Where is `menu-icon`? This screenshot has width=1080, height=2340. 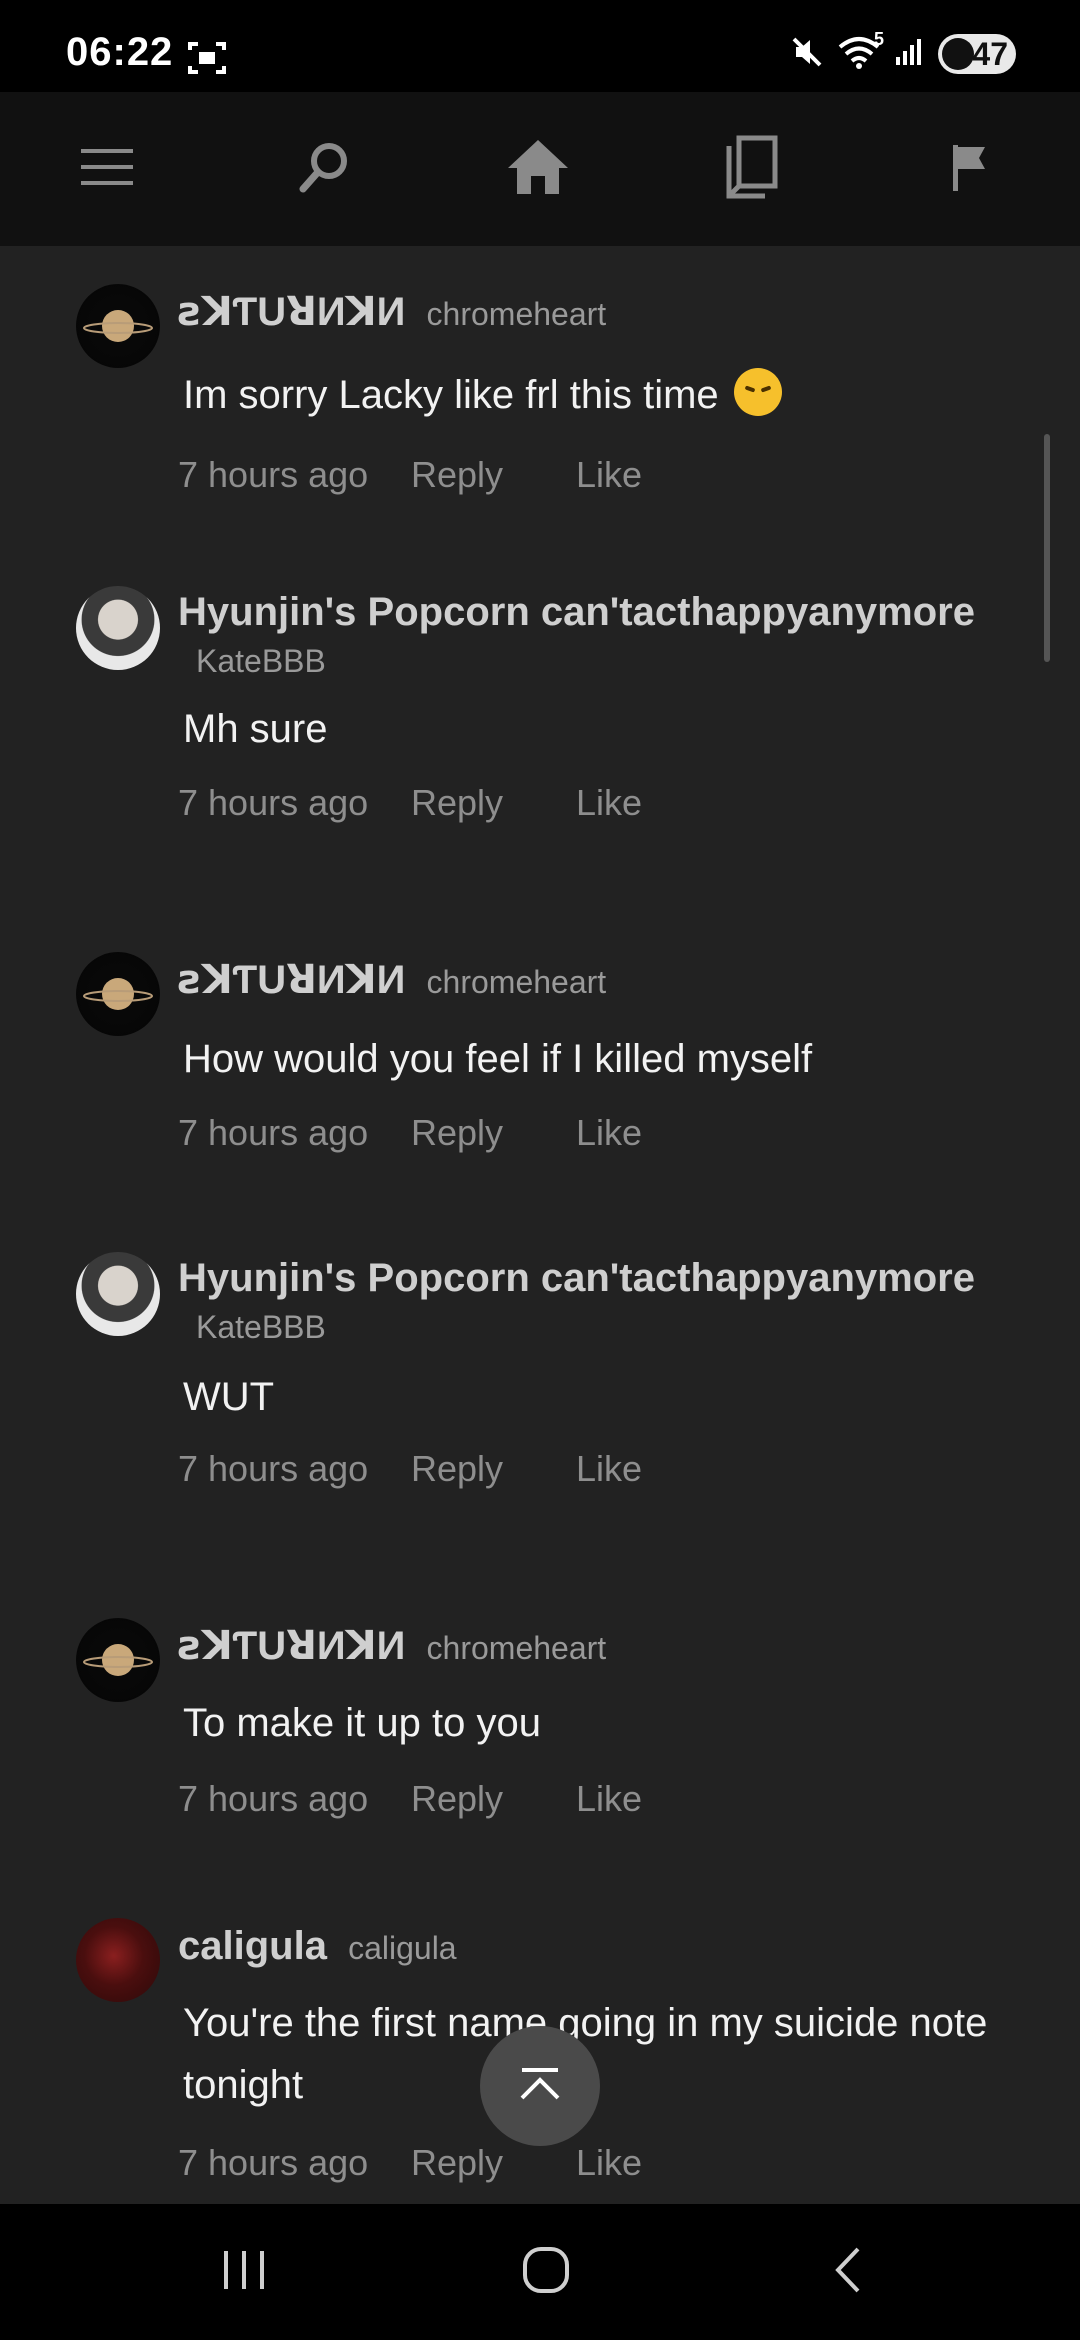
menu-icon is located at coordinates (107, 169).